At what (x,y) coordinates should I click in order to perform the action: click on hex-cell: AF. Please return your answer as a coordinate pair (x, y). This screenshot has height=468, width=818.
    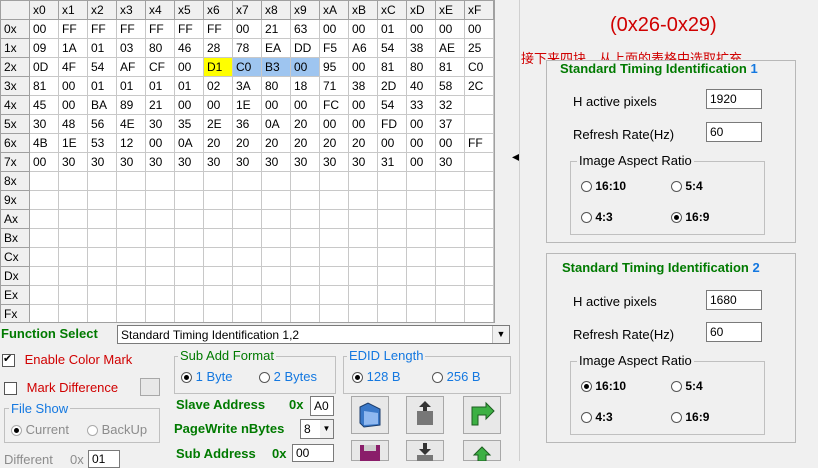
    Looking at the image, I should click on (131, 67).